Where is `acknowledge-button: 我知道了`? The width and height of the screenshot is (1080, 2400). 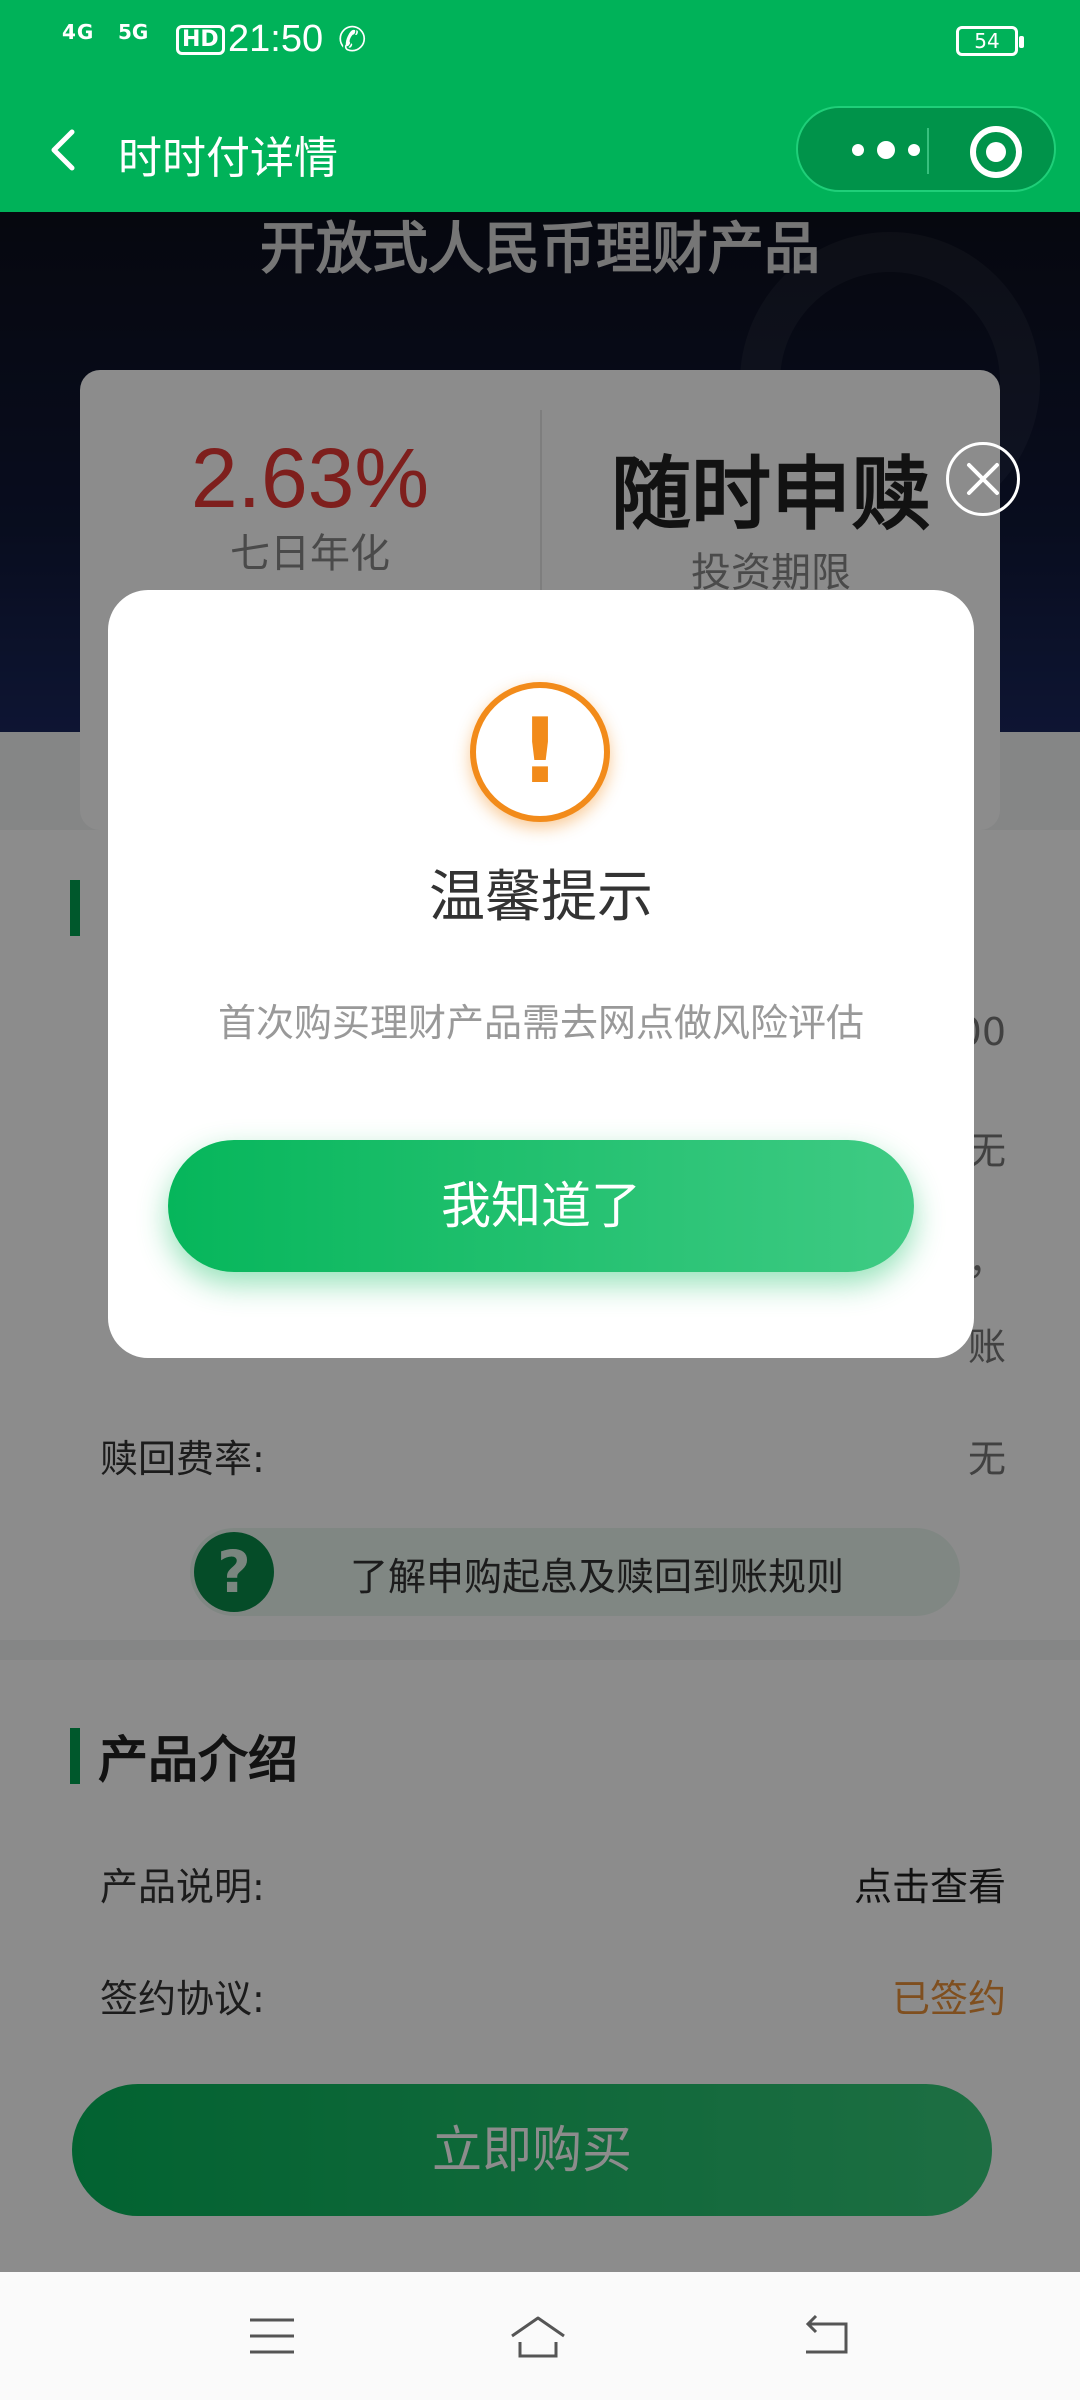 acknowledge-button: 我知道了 is located at coordinates (541, 1206).